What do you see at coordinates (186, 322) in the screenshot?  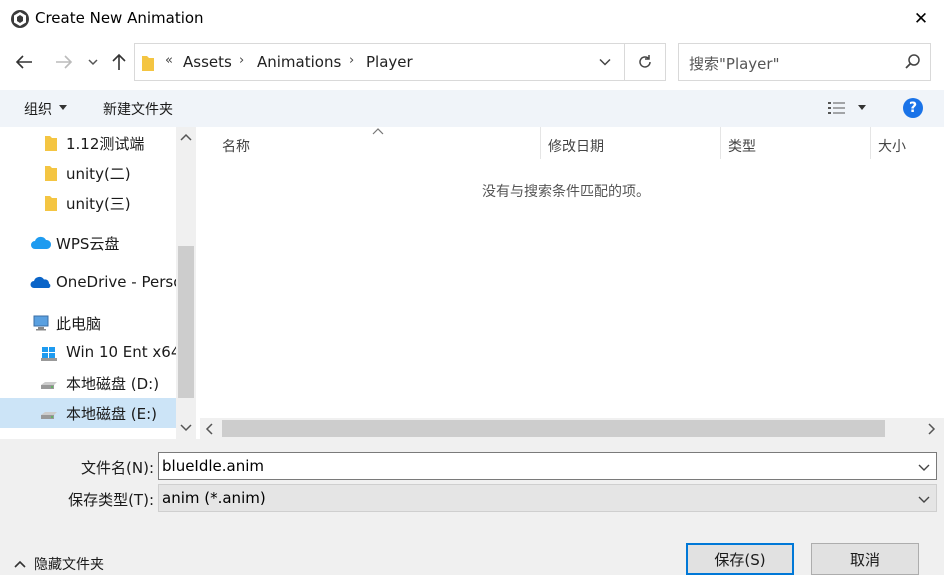 I see `sidebar-scrollbar-thumb` at bounding box center [186, 322].